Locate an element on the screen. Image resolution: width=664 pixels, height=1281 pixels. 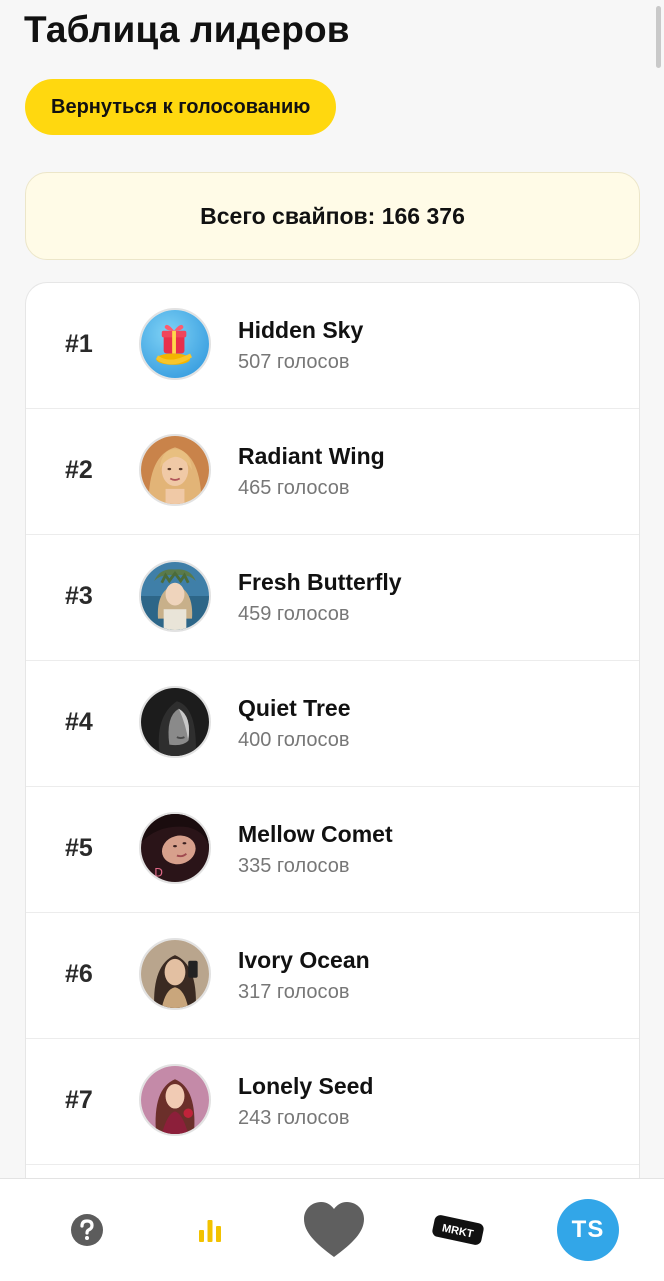
vote-count: 507 голосов is located at coordinates (294, 362).